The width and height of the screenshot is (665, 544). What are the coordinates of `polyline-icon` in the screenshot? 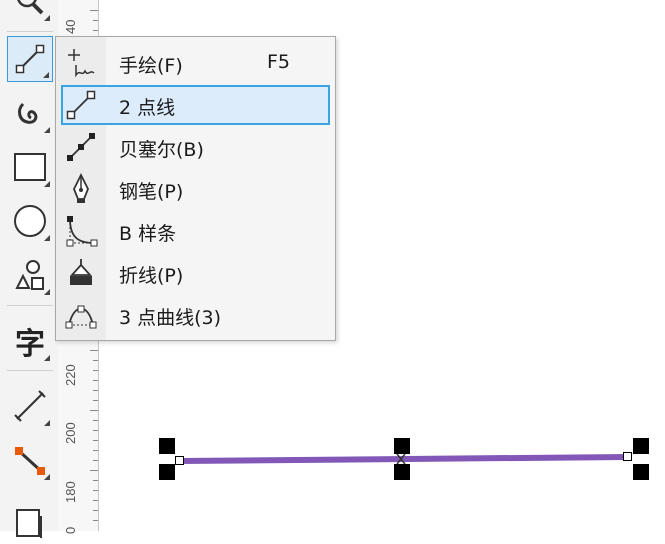 It's located at (81, 272).